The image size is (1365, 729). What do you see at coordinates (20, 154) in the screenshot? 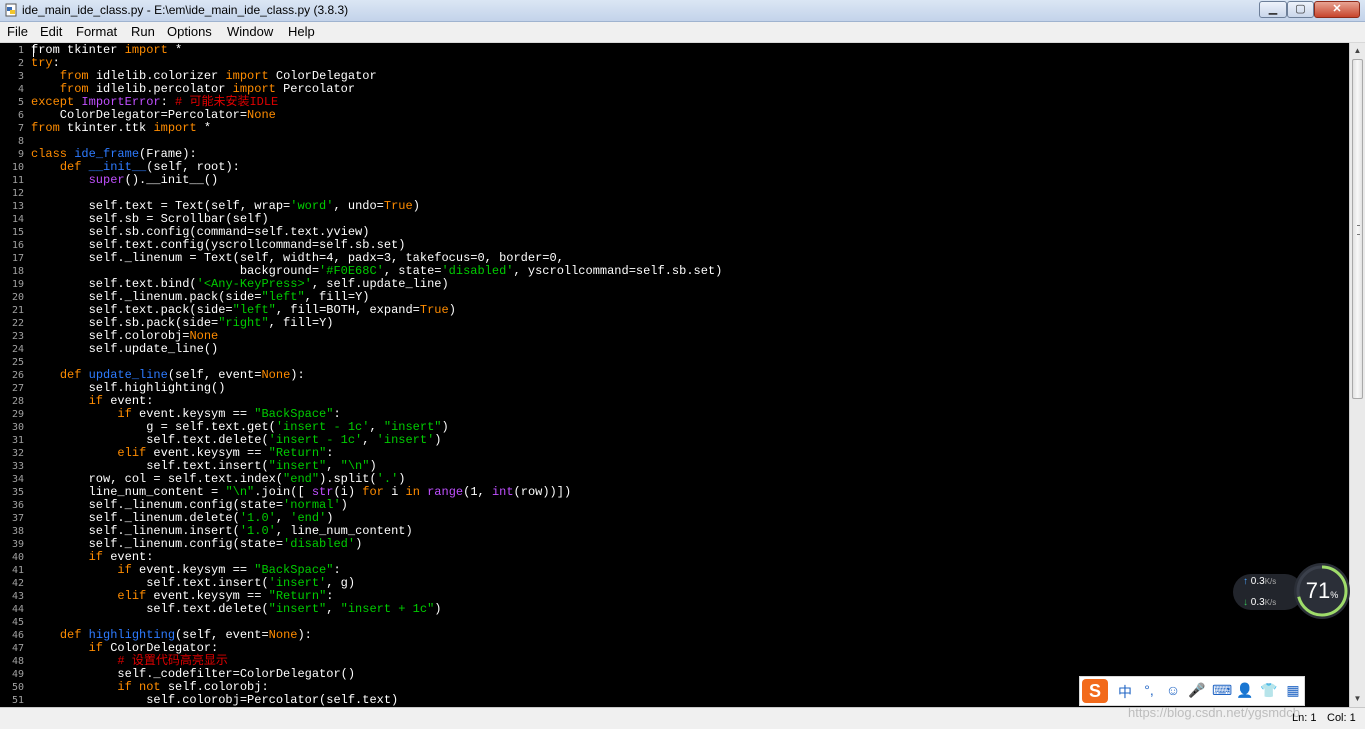
I see `line-number: 9` at bounding box center [20, 154].